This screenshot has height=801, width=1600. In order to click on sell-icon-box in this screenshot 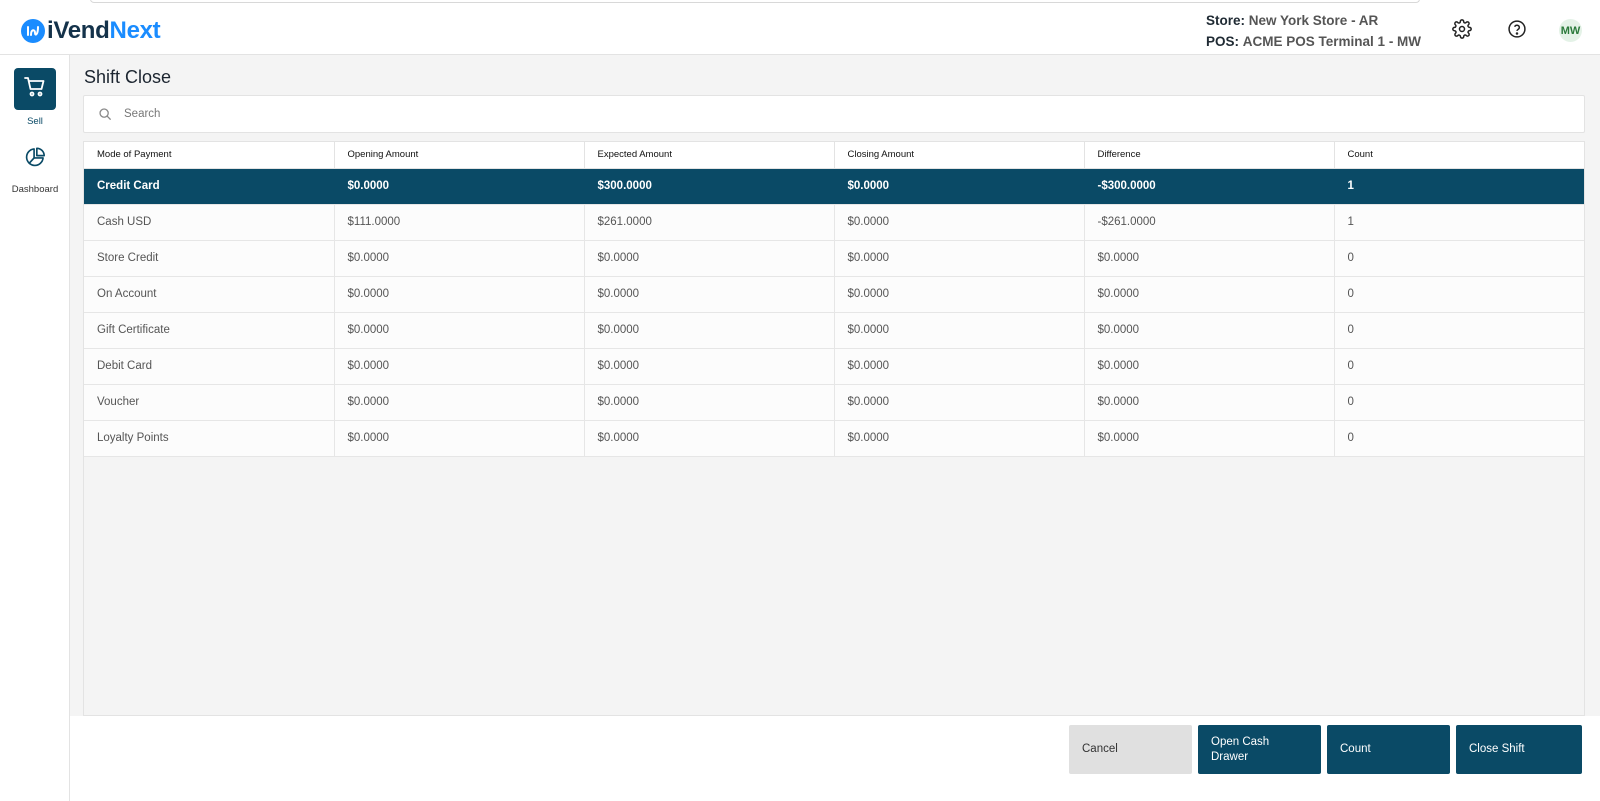, I will do `click(35, 89)`.